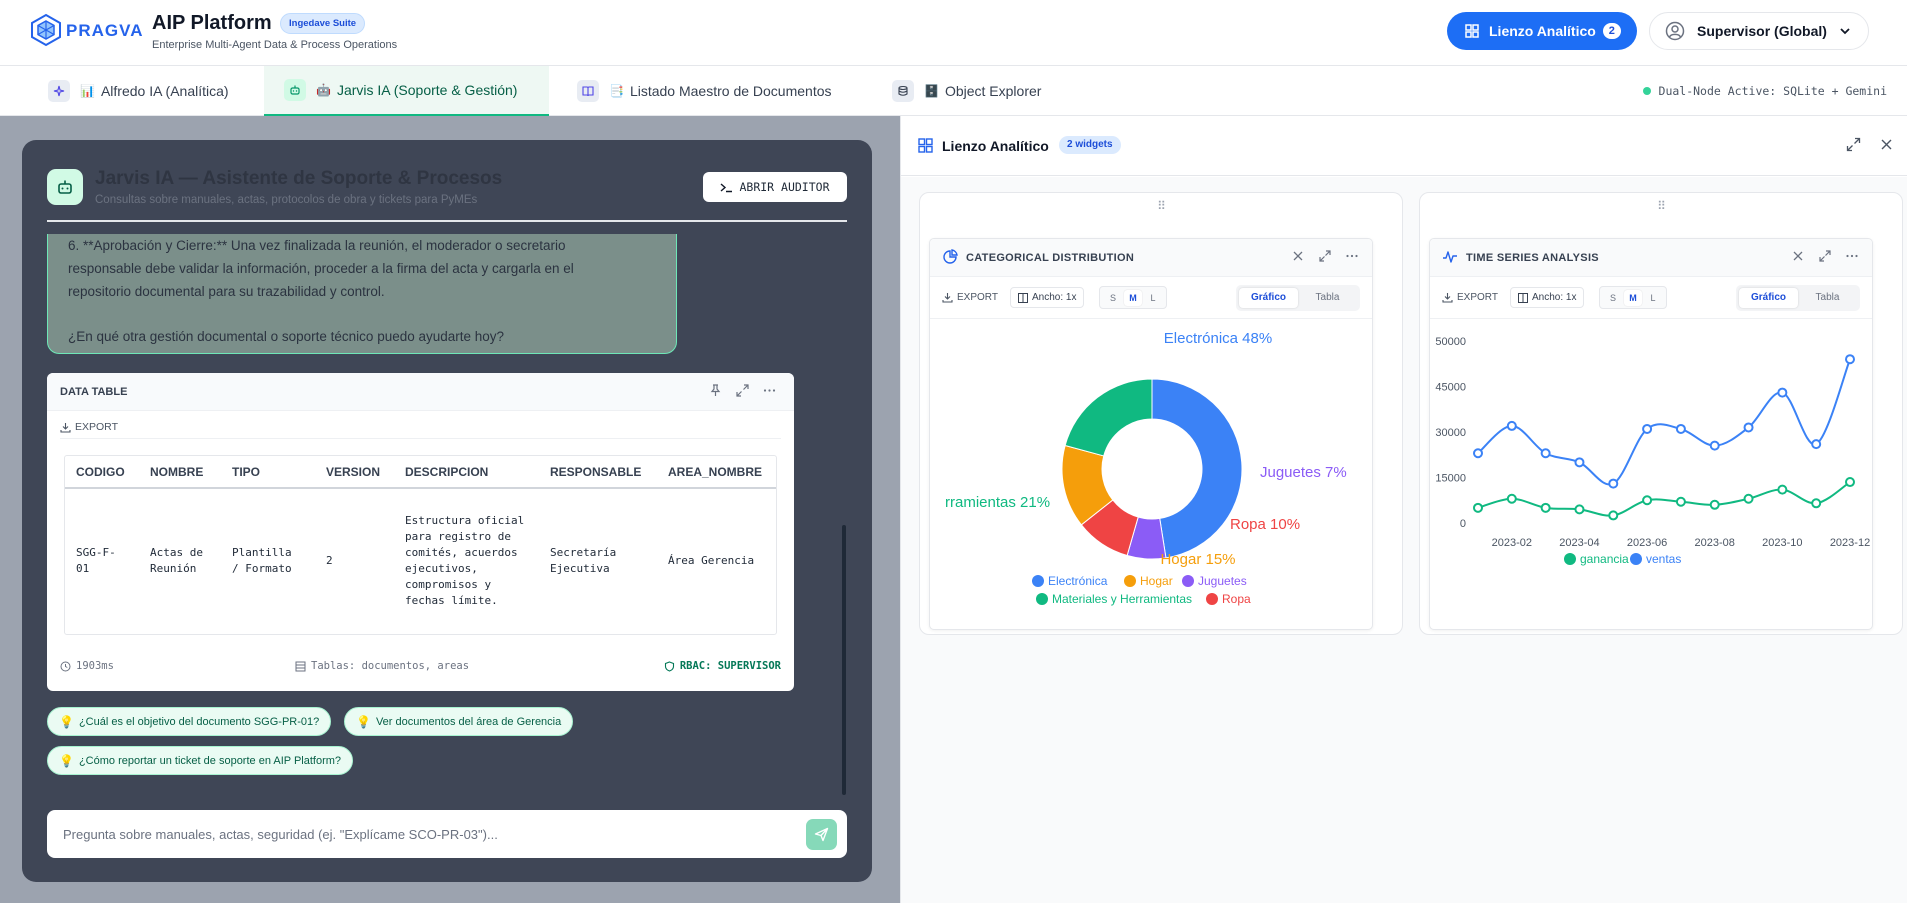 This screenshot has width=1907, height=903. What do you see at coordinates (583, 560) in the screenshot?
I see `cell-responsable: Secretaría Ejecutiva` at bounding box center [583, 560].